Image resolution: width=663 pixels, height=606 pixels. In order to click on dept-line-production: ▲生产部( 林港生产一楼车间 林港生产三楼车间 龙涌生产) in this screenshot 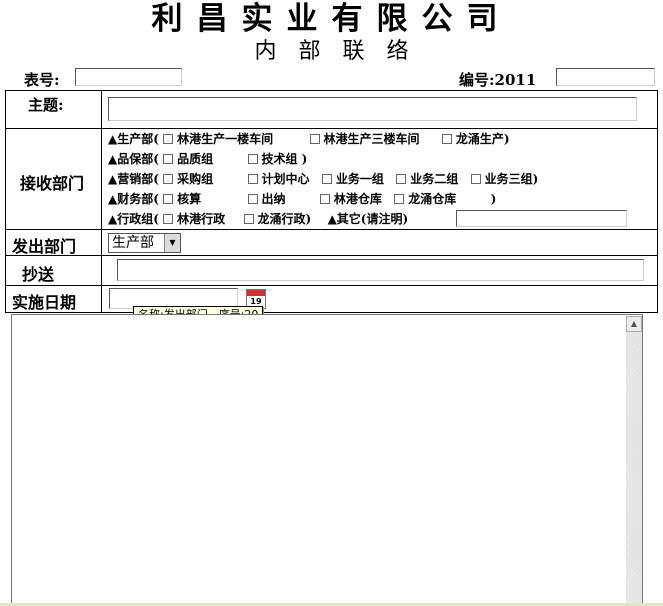, I will do `click(309, 139)`.